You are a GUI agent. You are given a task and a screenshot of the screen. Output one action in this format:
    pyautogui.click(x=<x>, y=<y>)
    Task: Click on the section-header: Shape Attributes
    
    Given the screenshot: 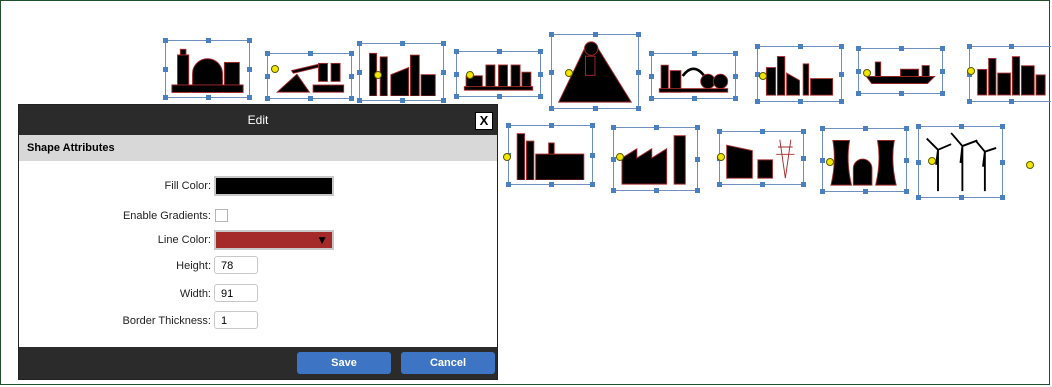 What is the action you would take?
    pyautogui.click(x=258, y=148)
    